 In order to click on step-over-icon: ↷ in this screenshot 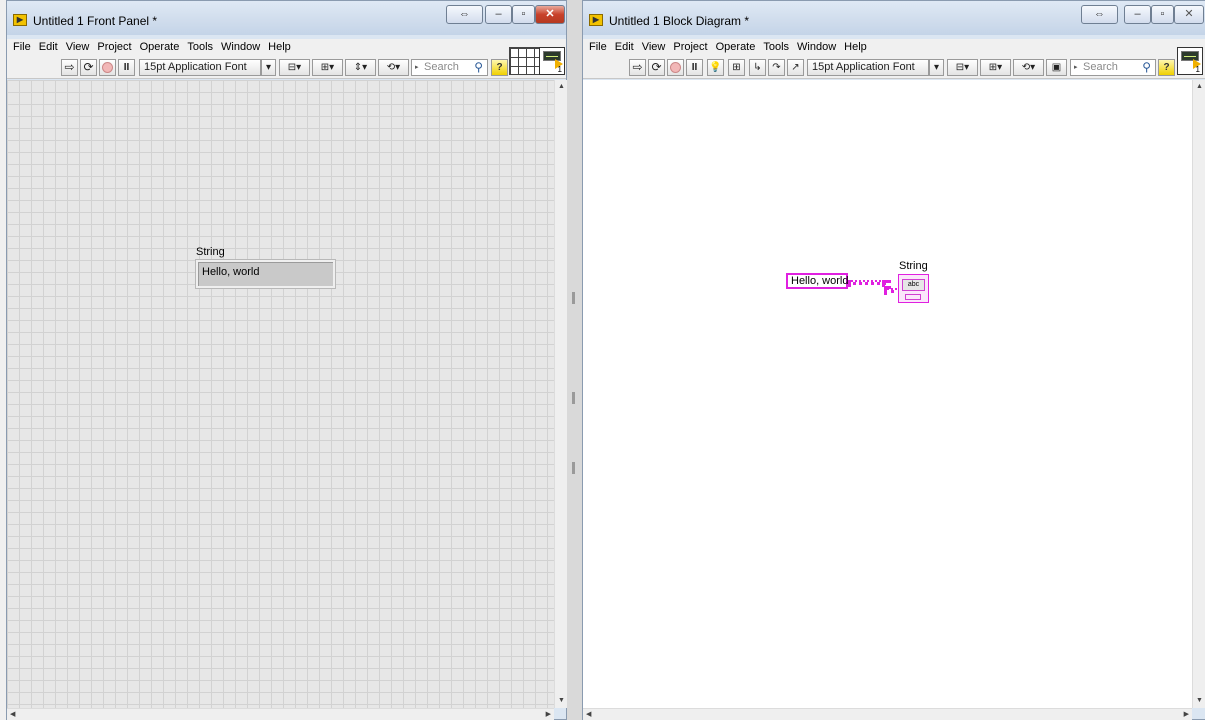, I will do `click(776, 67)`.